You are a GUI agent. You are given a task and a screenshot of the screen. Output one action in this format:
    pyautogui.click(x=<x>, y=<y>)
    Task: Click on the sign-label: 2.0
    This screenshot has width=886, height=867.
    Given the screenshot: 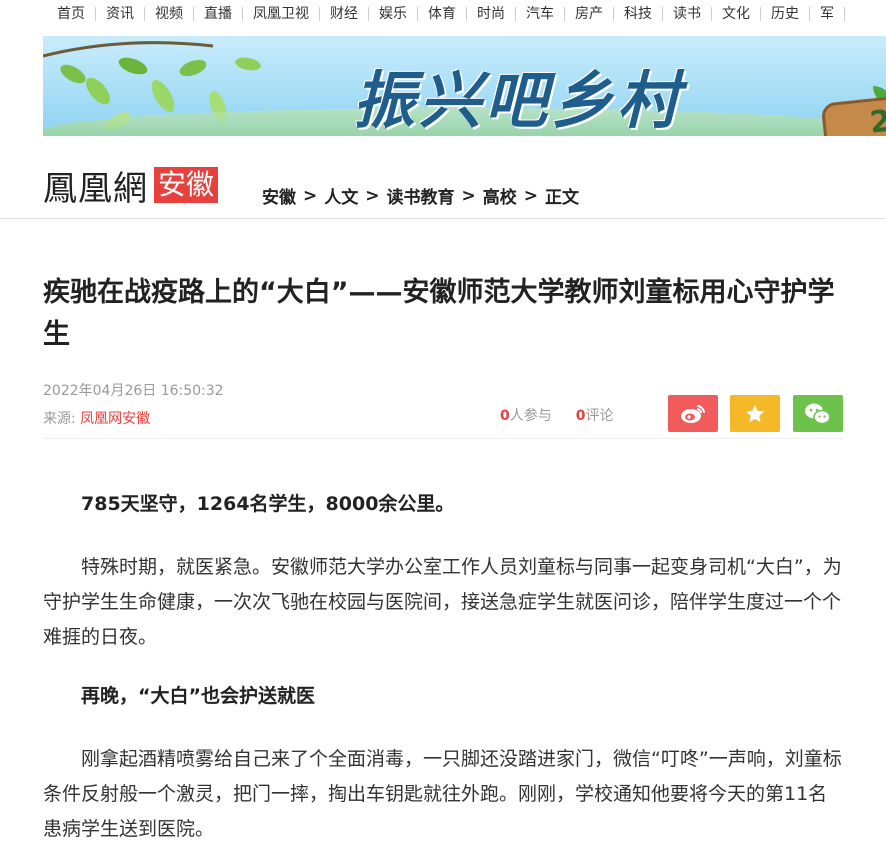 What is the action you would take?
    pyautogui.click(x=877, y=118)
    